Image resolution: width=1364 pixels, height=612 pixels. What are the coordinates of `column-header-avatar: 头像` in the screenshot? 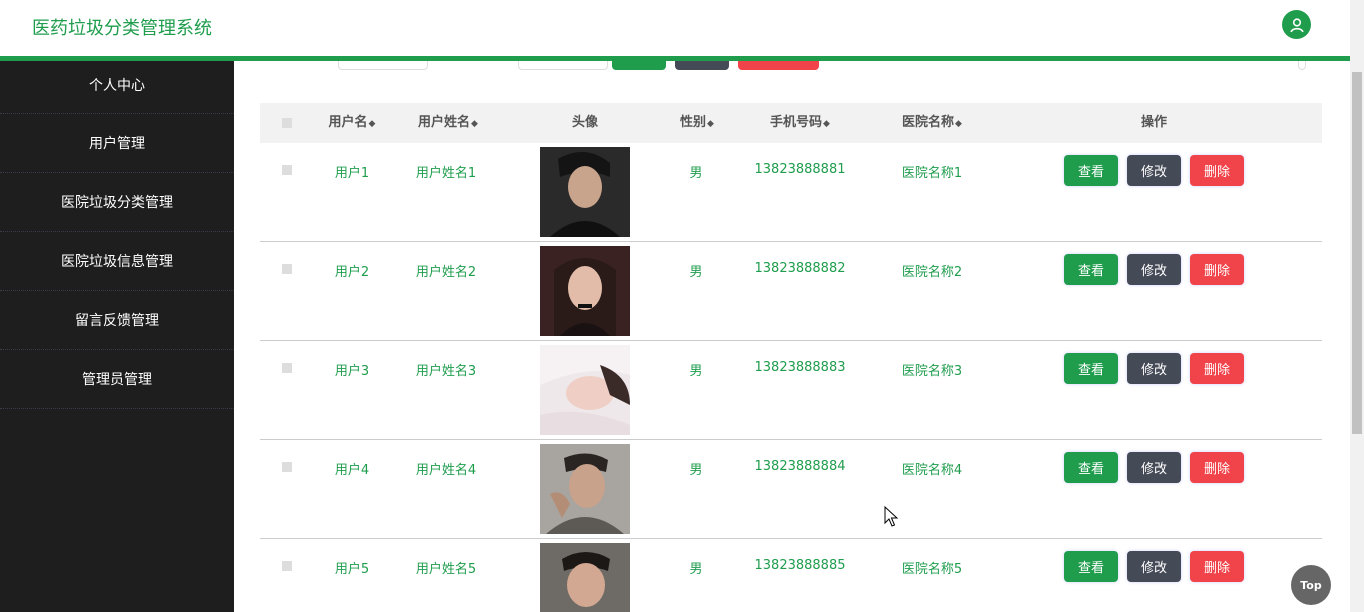 It's located at (584, 122).